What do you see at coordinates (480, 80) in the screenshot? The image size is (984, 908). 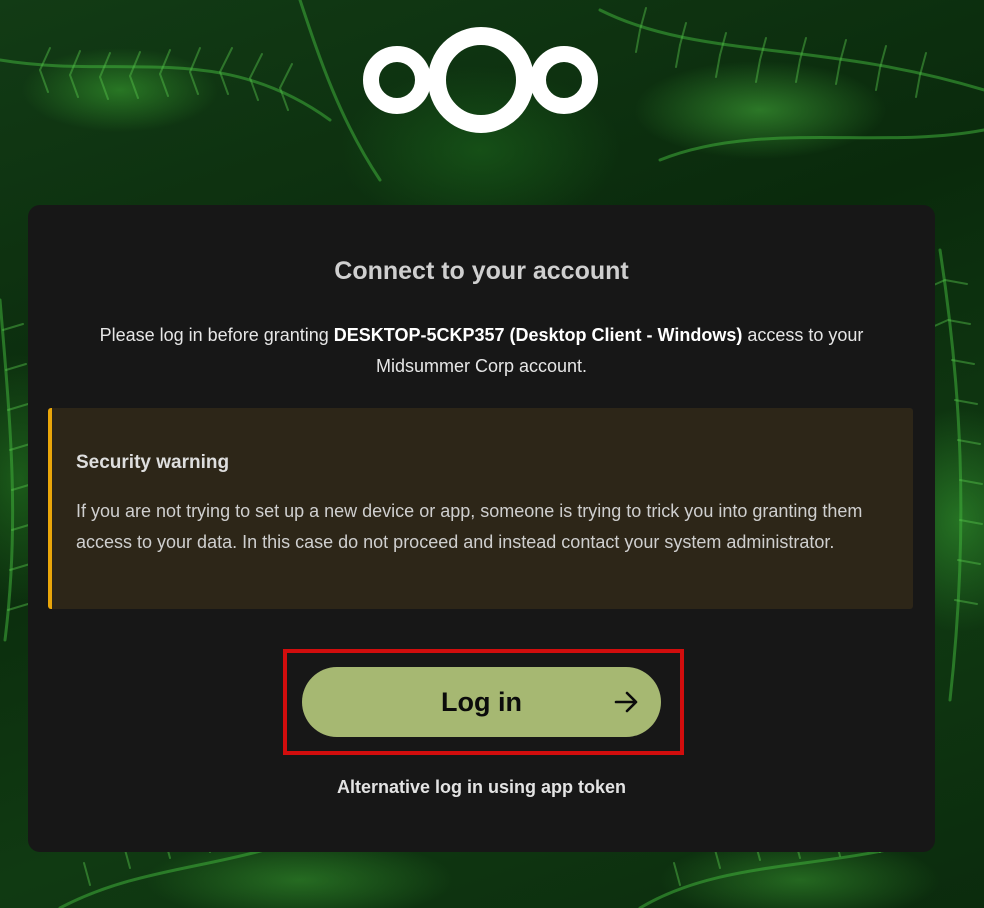 I see `nextcloud-logo-icon` at bounding box center [480, 80].